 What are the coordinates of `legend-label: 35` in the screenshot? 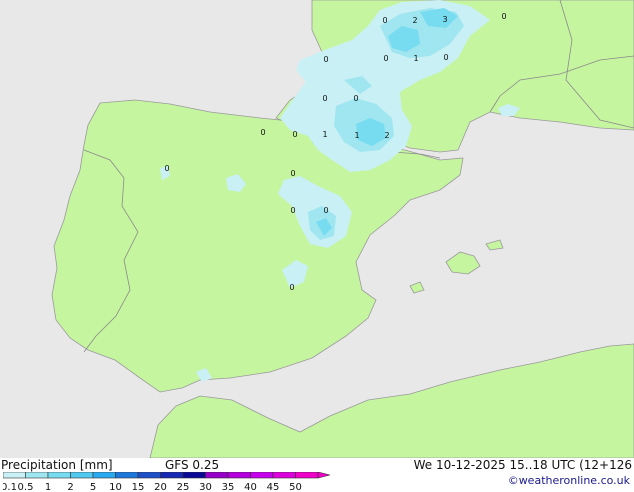 It's located at (228, 487).